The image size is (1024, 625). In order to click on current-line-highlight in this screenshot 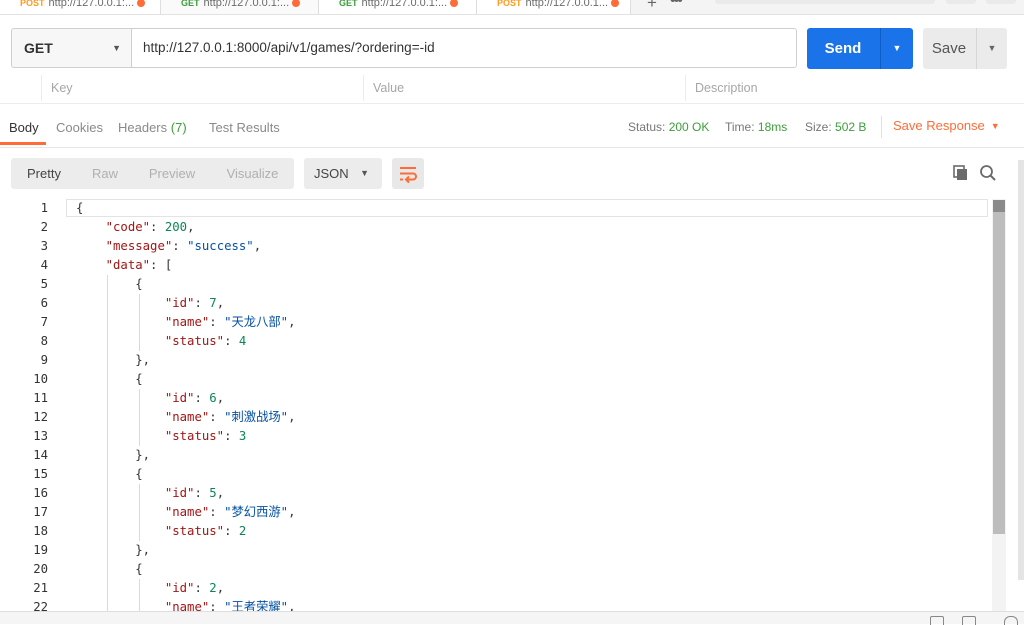, I will do `click(527, 208)`.